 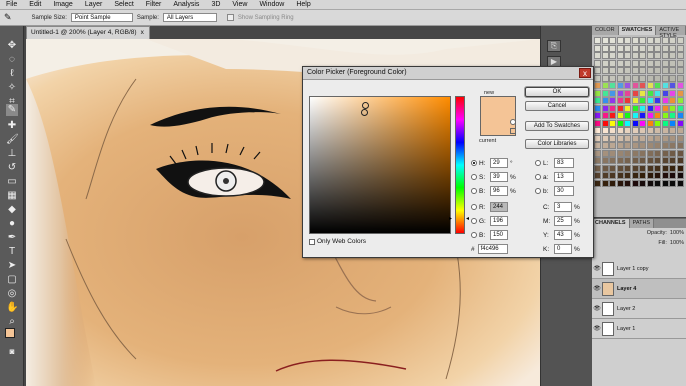 I want to click on menu-analysis: Analysis, so click(x=186, y=4).